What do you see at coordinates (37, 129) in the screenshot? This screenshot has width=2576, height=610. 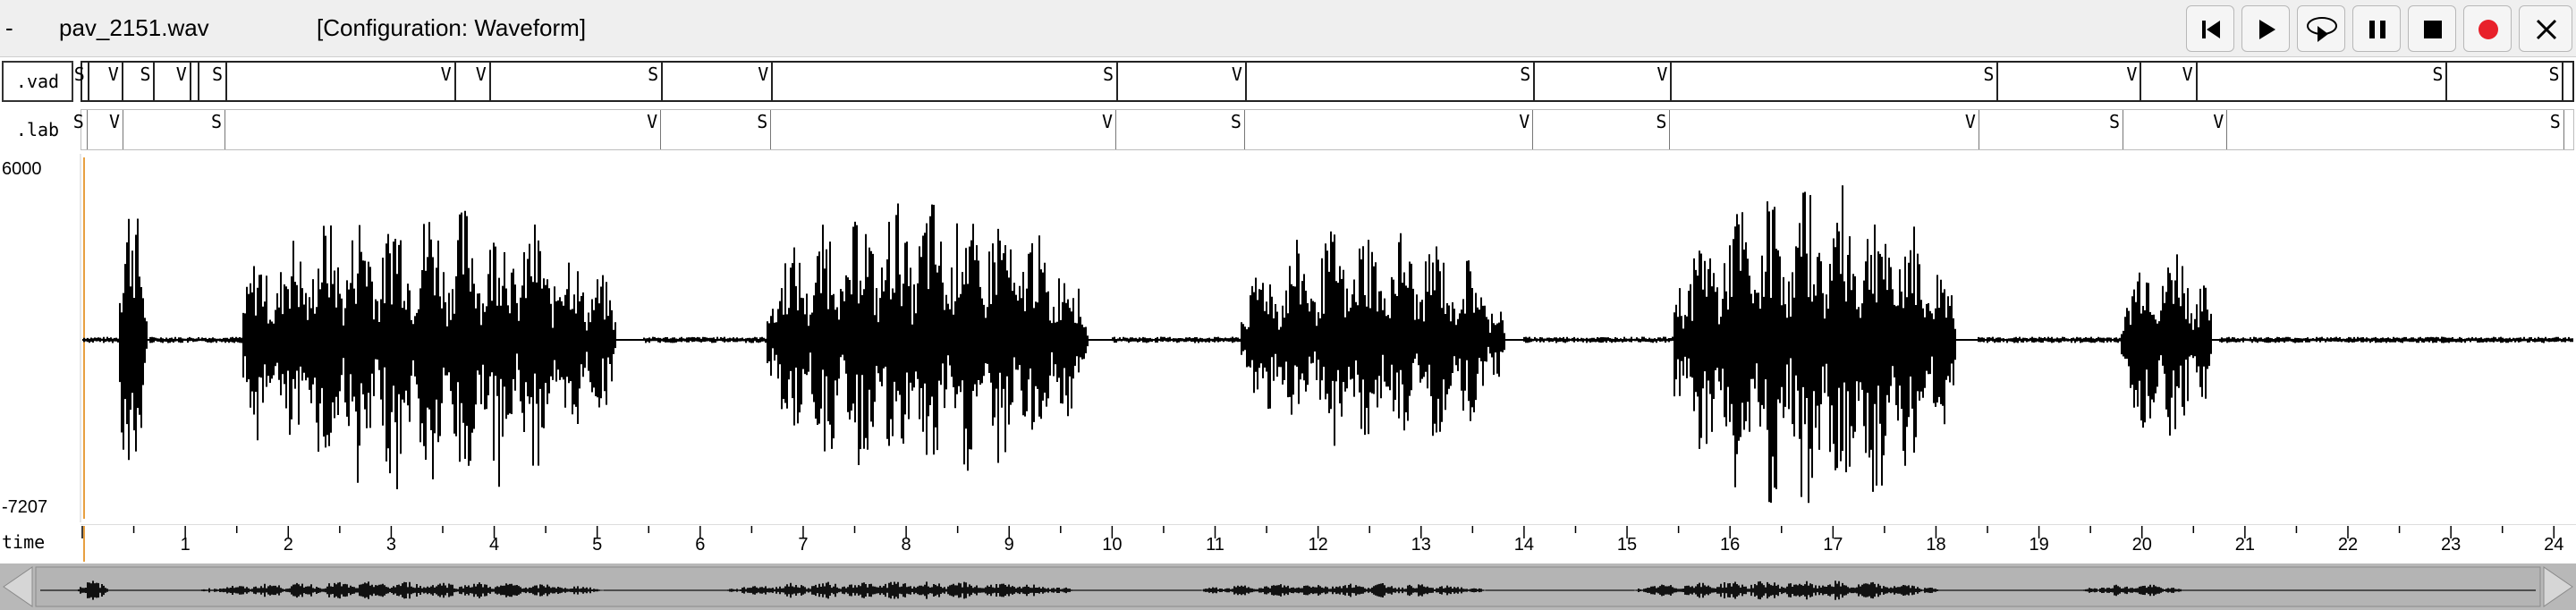 I see `lab-tier-label: .lab` at bounding box center [37, 129].